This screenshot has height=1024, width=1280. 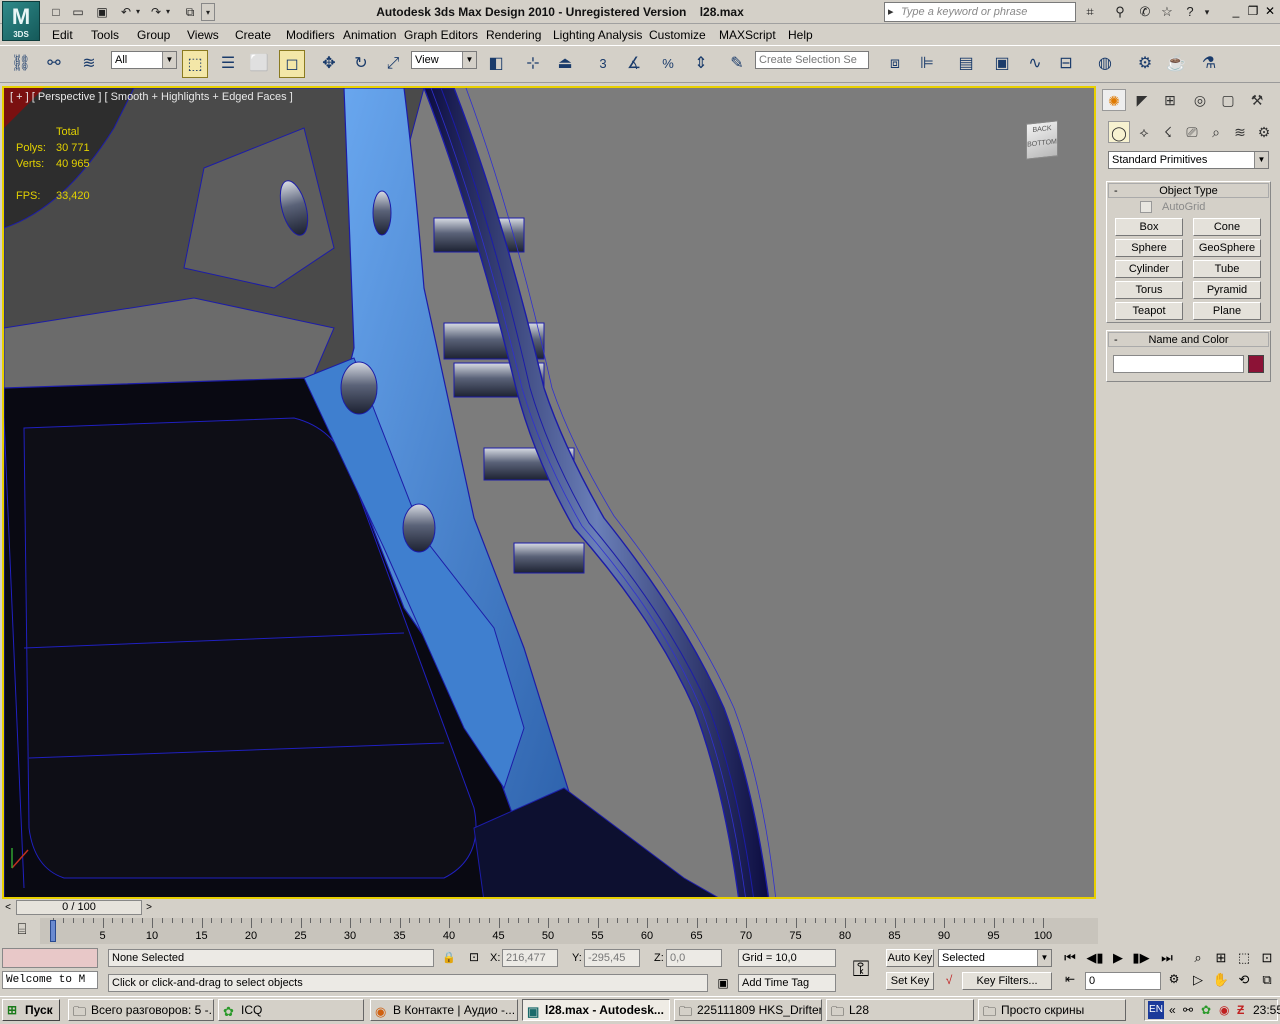 I want to click on taskbar-item-l28: 🗀 L28, so click(x=900, y=1010).